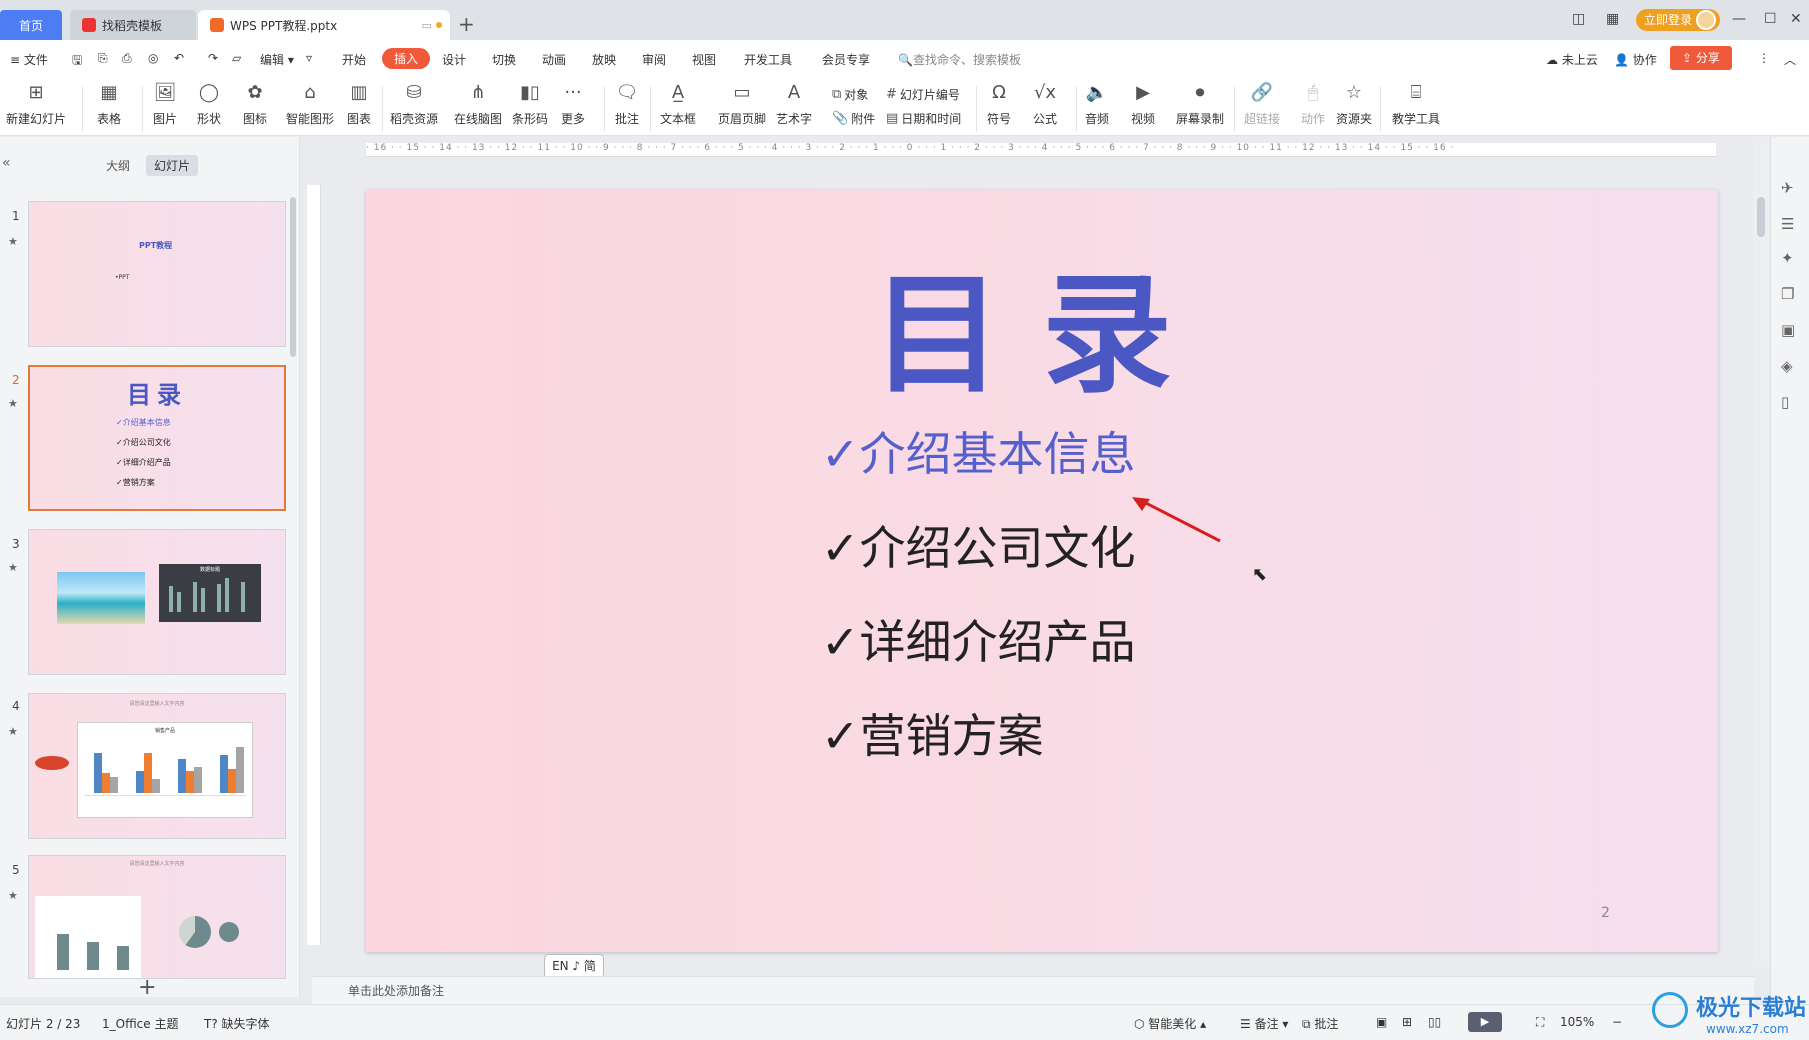  I want to click on close-window-icon: ✕, so click(1796, 19).